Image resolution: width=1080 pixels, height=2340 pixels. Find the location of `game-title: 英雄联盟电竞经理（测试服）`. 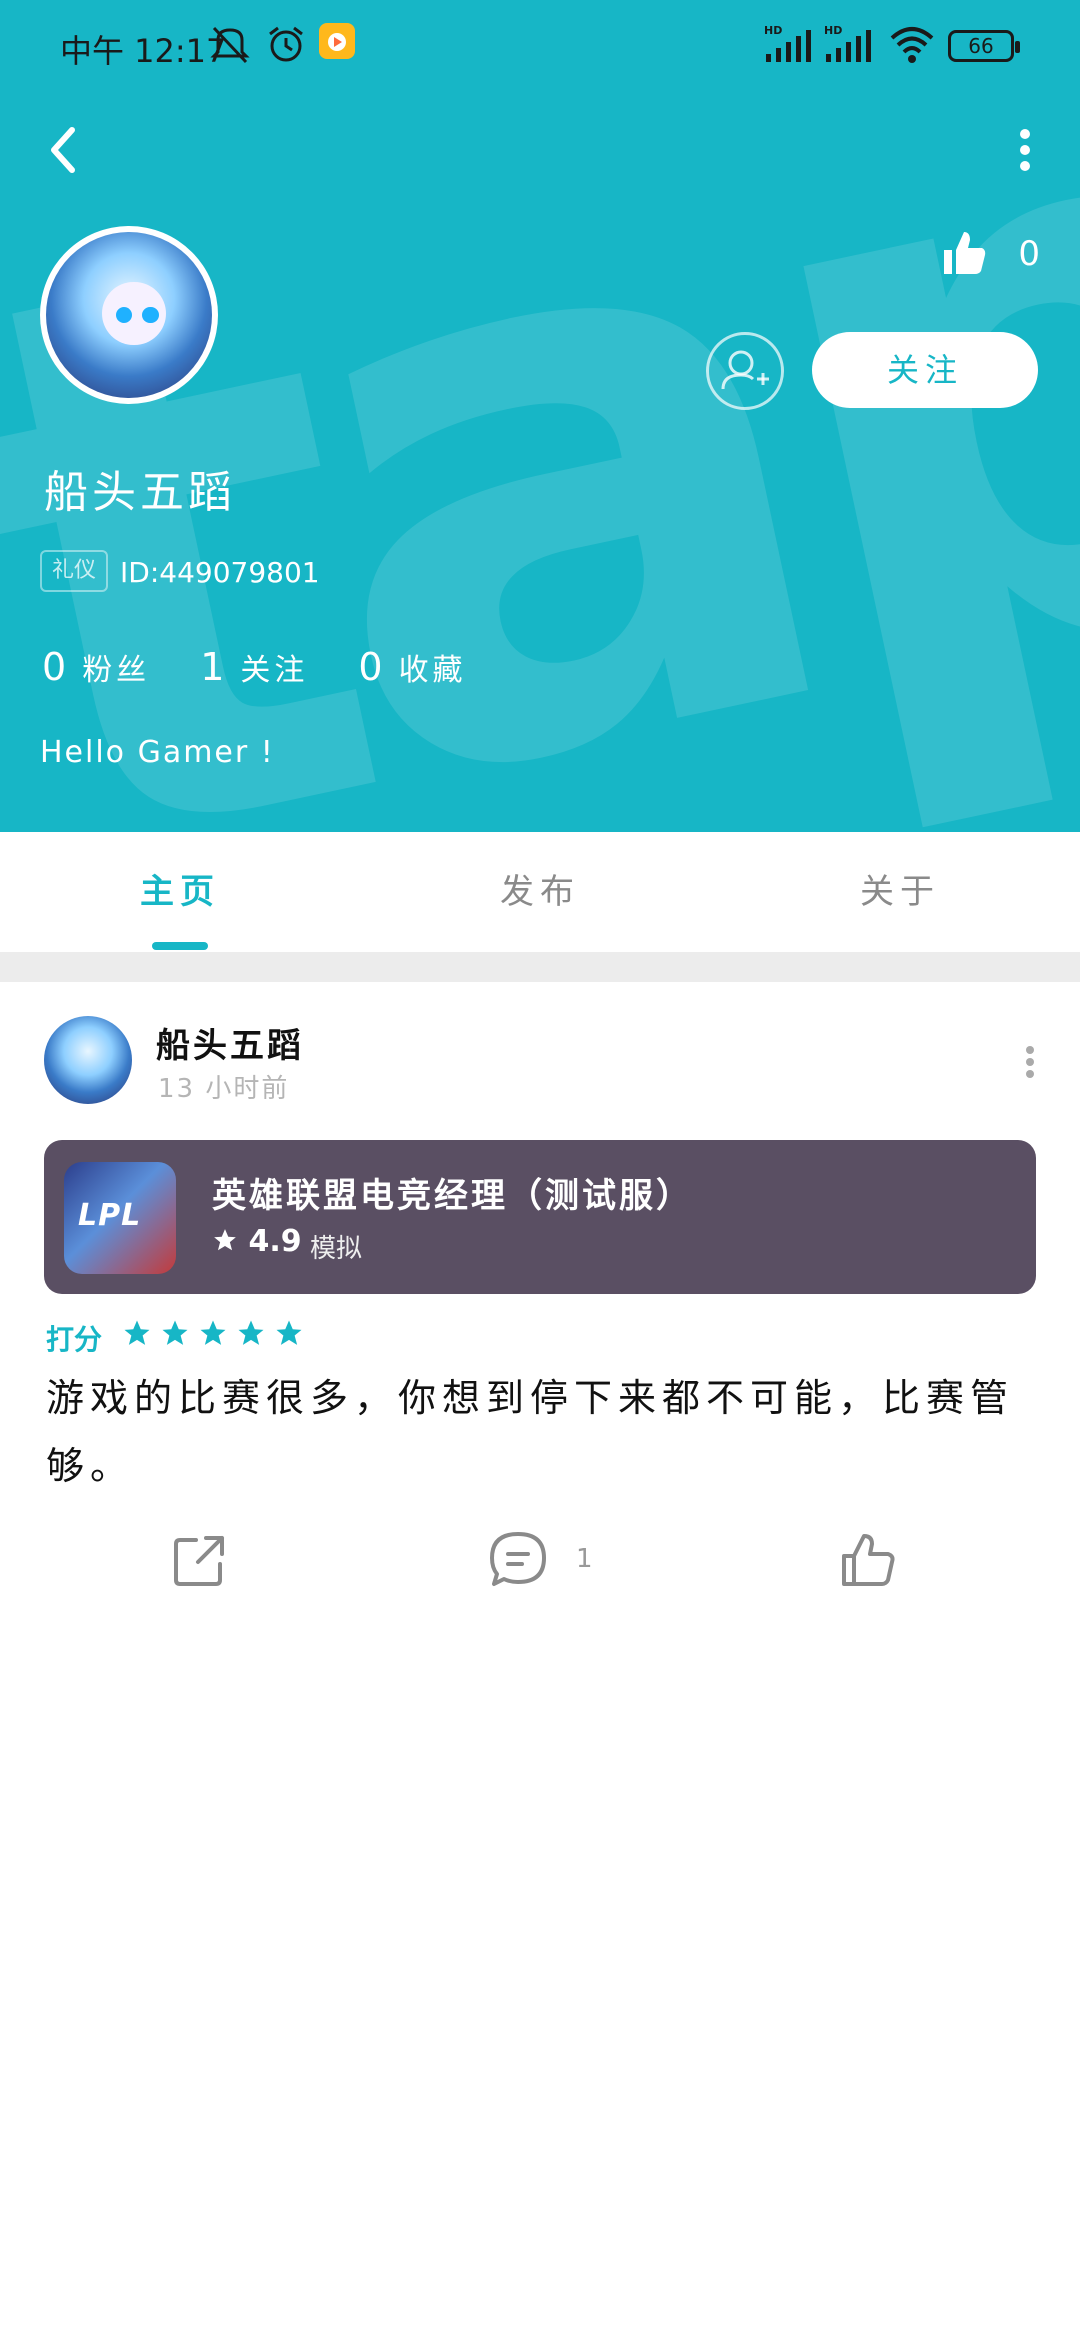

game-title: 英雄联盟电竞经理（测试服） is located at coordinates (452, 1196).